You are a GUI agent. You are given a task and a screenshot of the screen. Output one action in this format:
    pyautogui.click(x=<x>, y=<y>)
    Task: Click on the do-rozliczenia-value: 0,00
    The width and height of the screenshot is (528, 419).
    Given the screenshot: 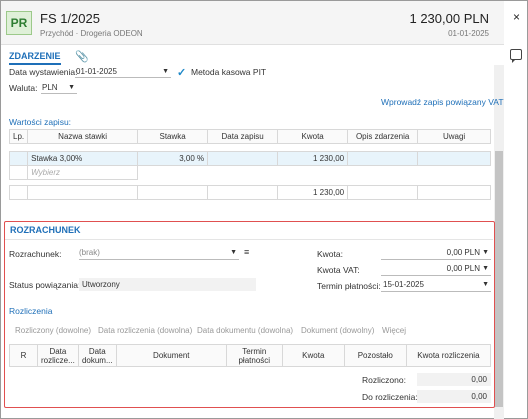 What is the action you would take?
    pyautogui.click(x=454, y=396)
    